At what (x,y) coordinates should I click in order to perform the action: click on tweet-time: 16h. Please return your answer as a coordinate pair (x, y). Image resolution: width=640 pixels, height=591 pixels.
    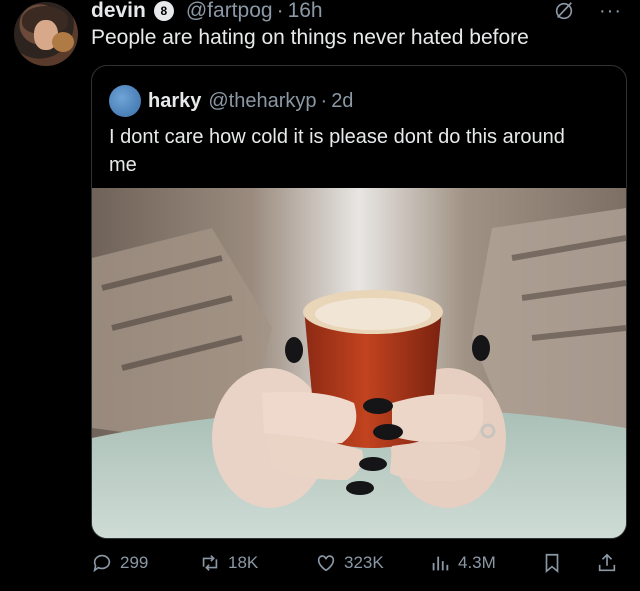
    Looking at the image, I should click on (305, 11).